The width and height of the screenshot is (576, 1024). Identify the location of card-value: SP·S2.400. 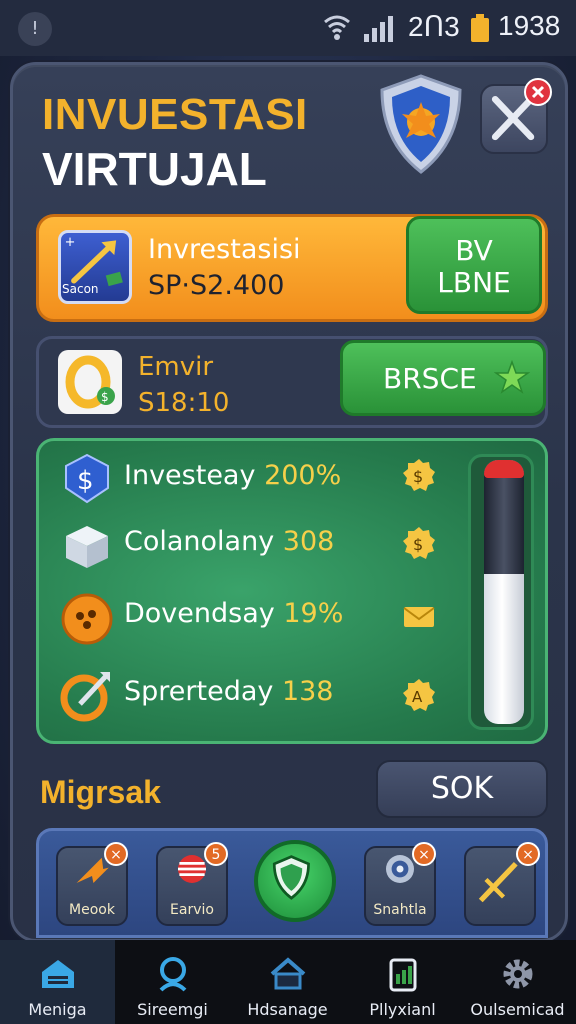
(216, 285).